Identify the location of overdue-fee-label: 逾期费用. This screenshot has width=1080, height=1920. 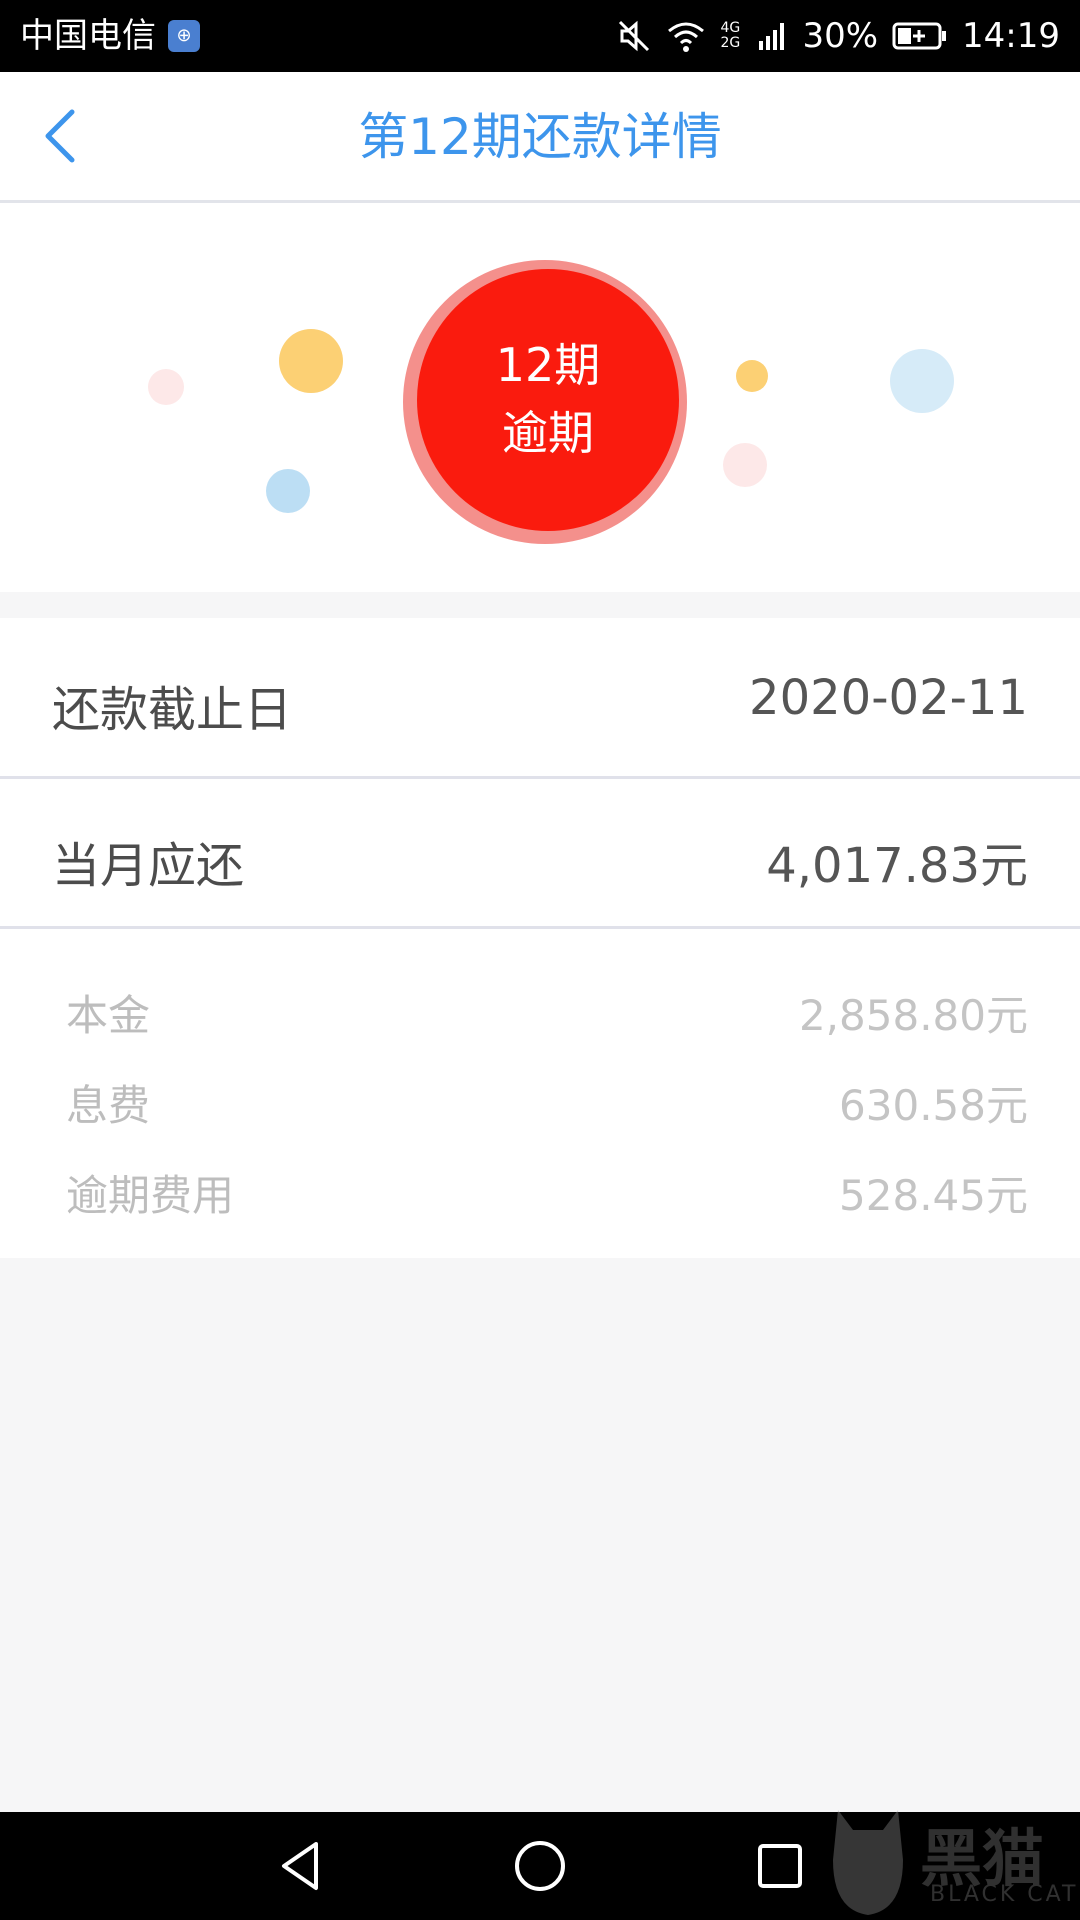
(150, 1195).